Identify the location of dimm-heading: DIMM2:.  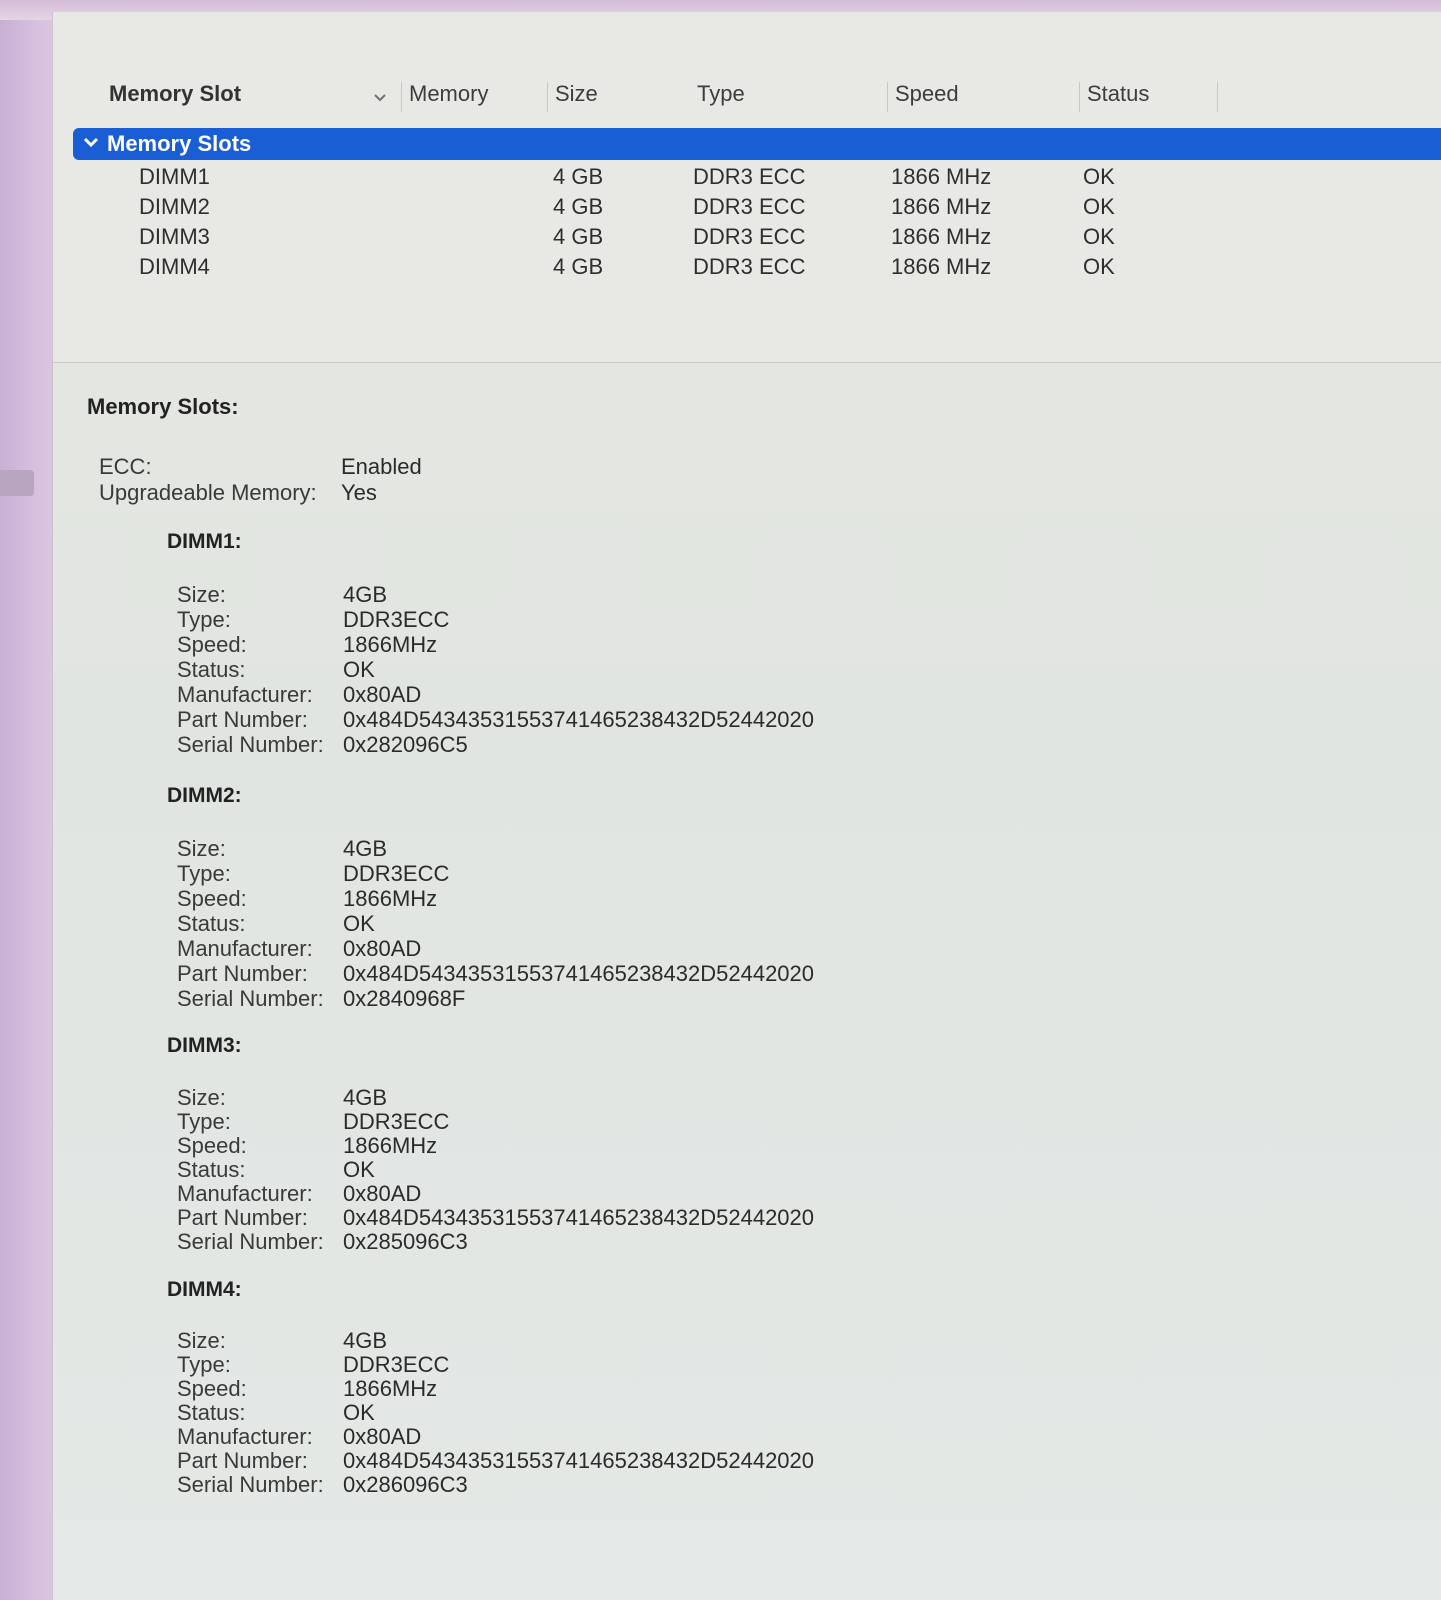
(204, 795).